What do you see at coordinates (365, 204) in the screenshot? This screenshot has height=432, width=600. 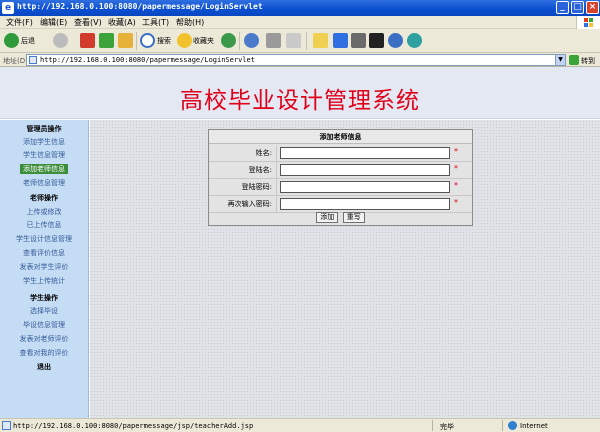 I see `confirm-password-input` at bounding box center [365, 204].